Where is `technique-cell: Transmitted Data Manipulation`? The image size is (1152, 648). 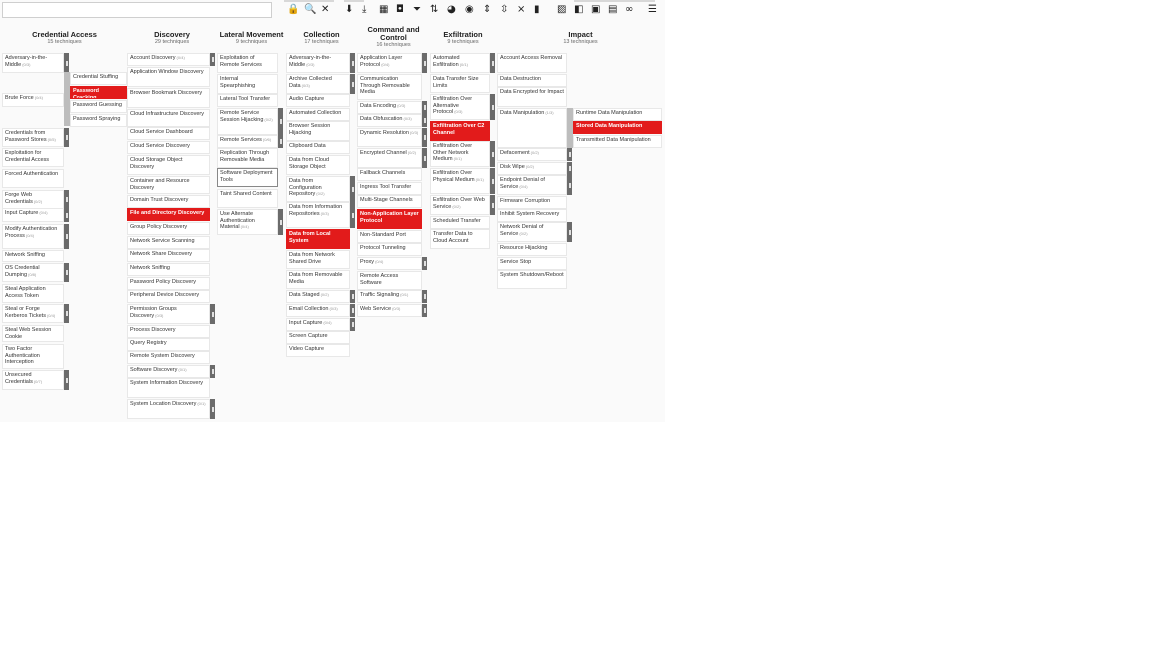
technique-cell: Transmitted Data Manipulation is located at coordinates (617, 141).